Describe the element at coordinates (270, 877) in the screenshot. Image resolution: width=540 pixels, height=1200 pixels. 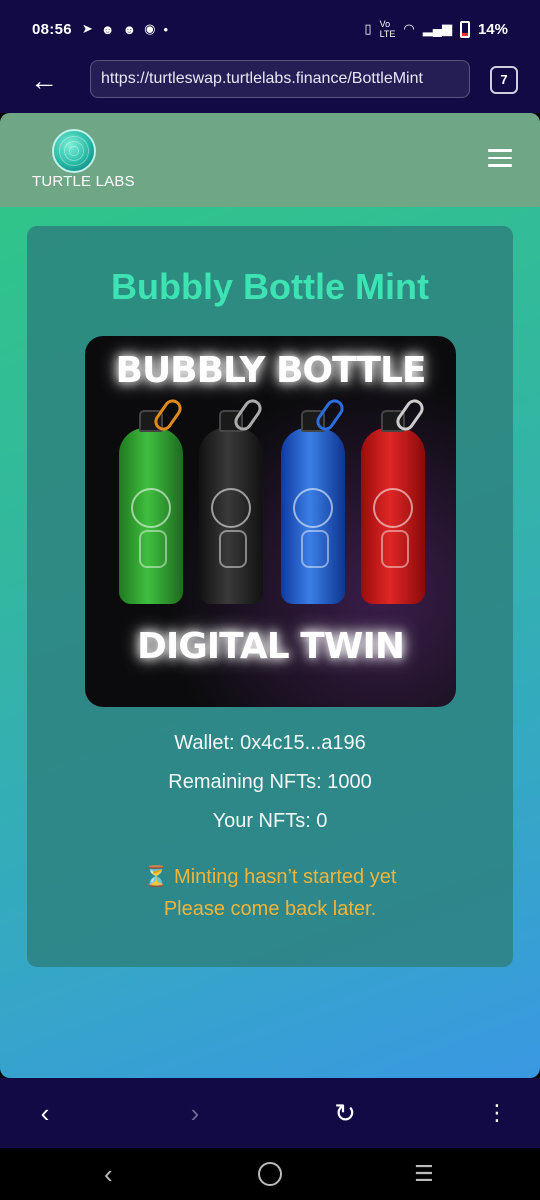
I see `minting-status: ⏳ Minting hasn’t started yet` at that location.